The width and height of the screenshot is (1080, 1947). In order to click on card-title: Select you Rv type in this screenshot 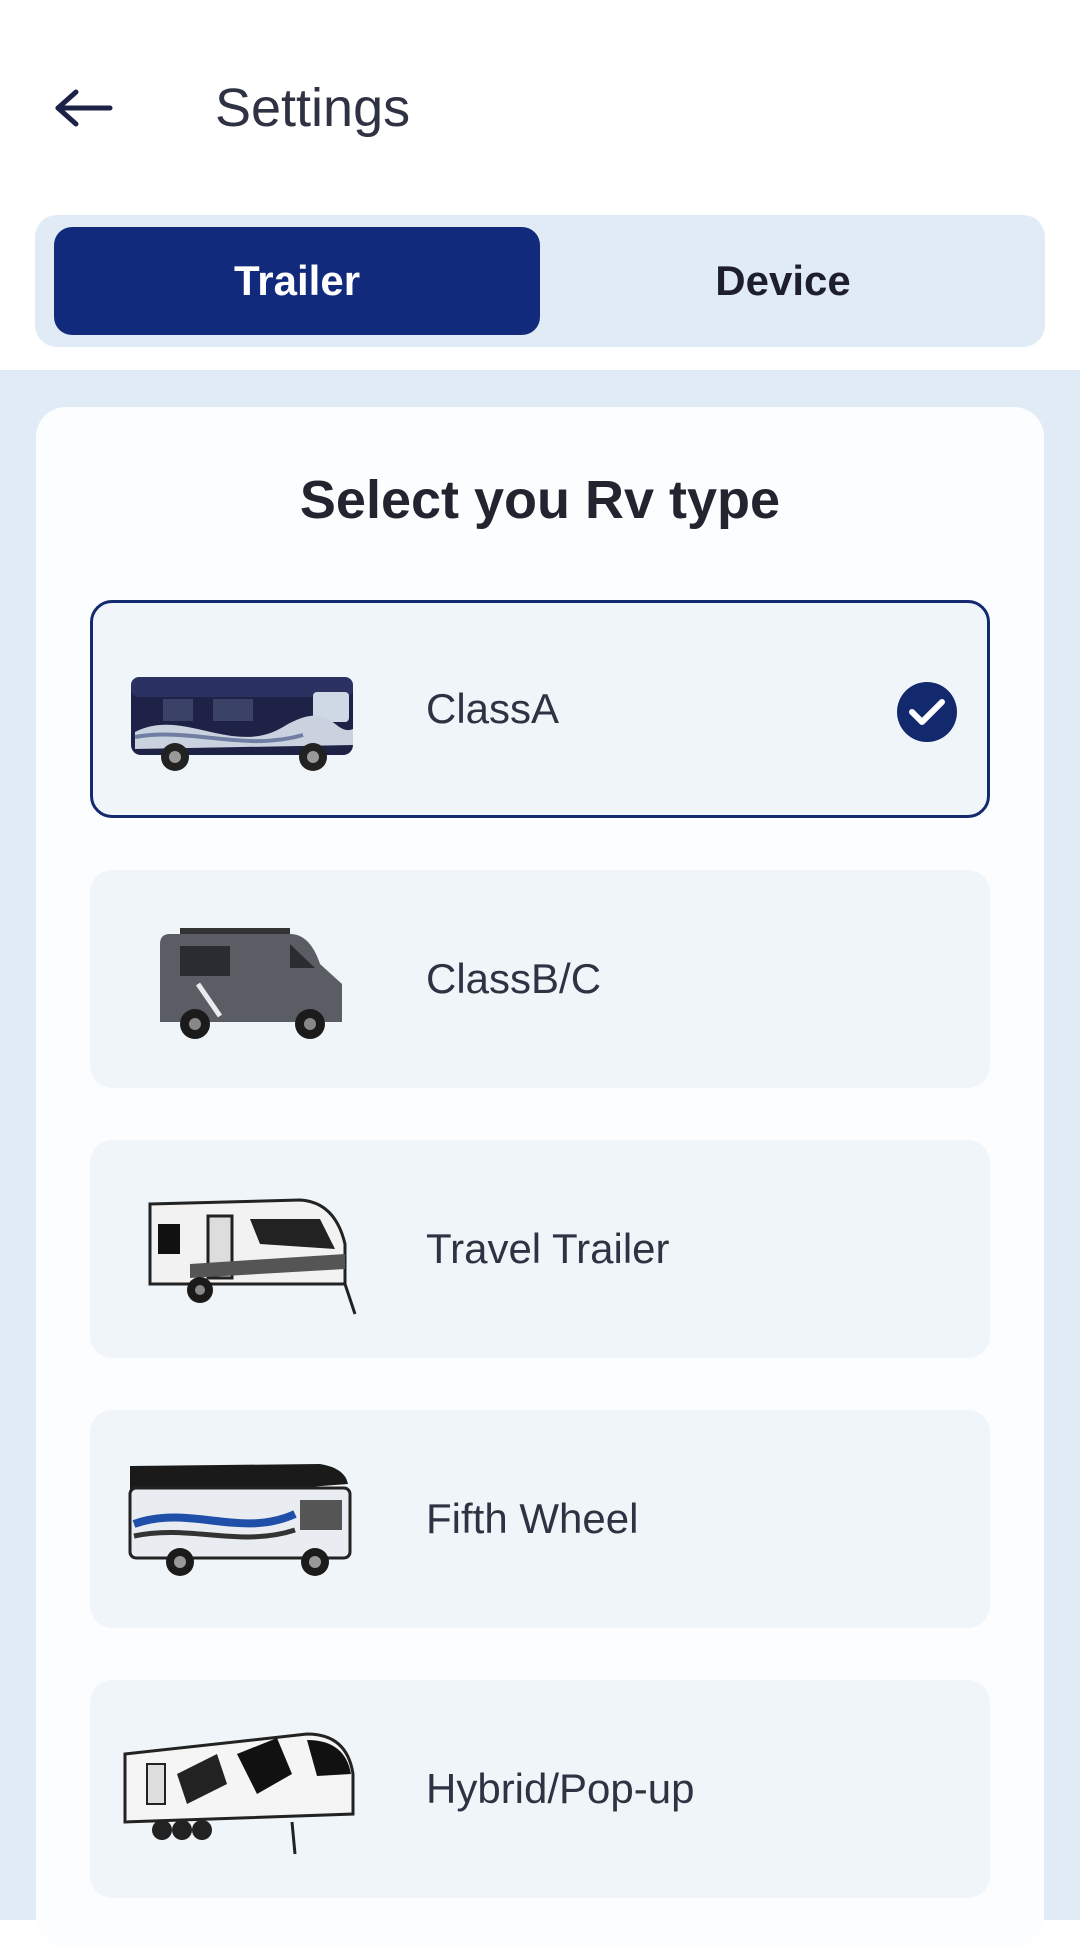, I will do `click(540, 500)`.